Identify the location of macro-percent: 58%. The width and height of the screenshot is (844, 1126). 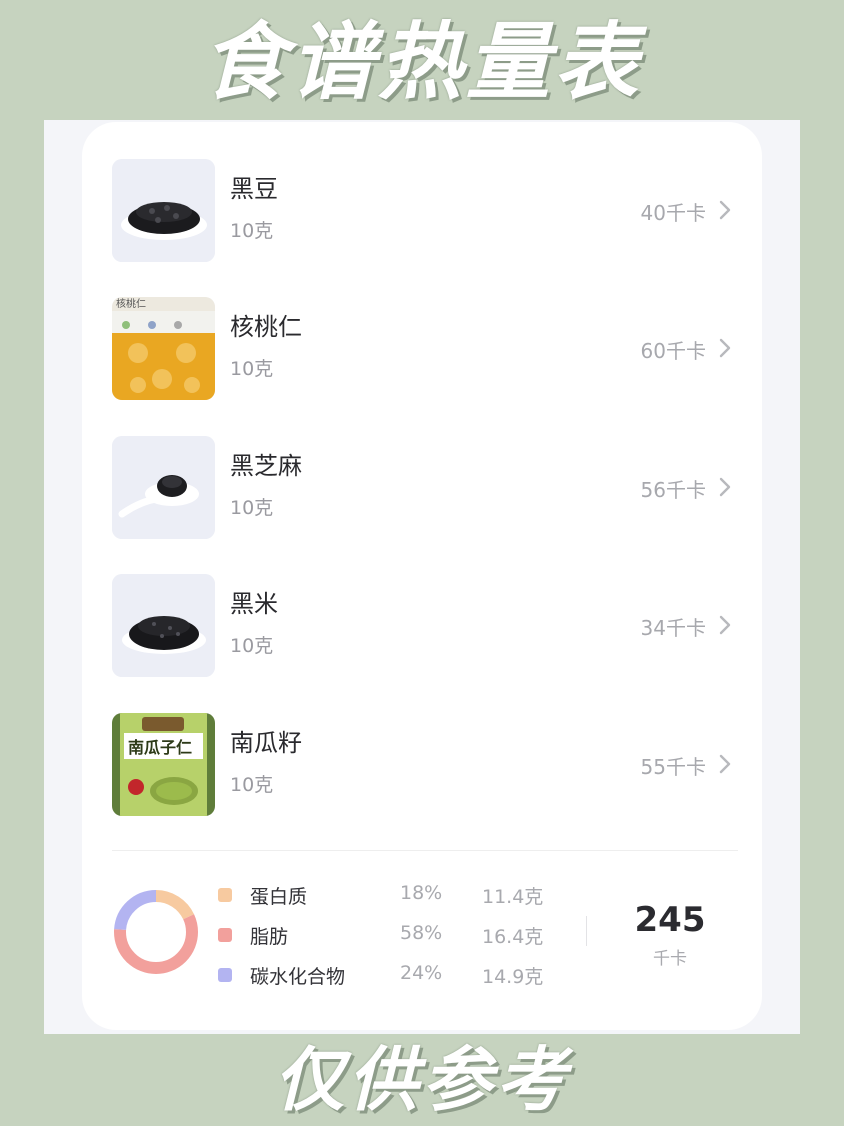
(421, 933).